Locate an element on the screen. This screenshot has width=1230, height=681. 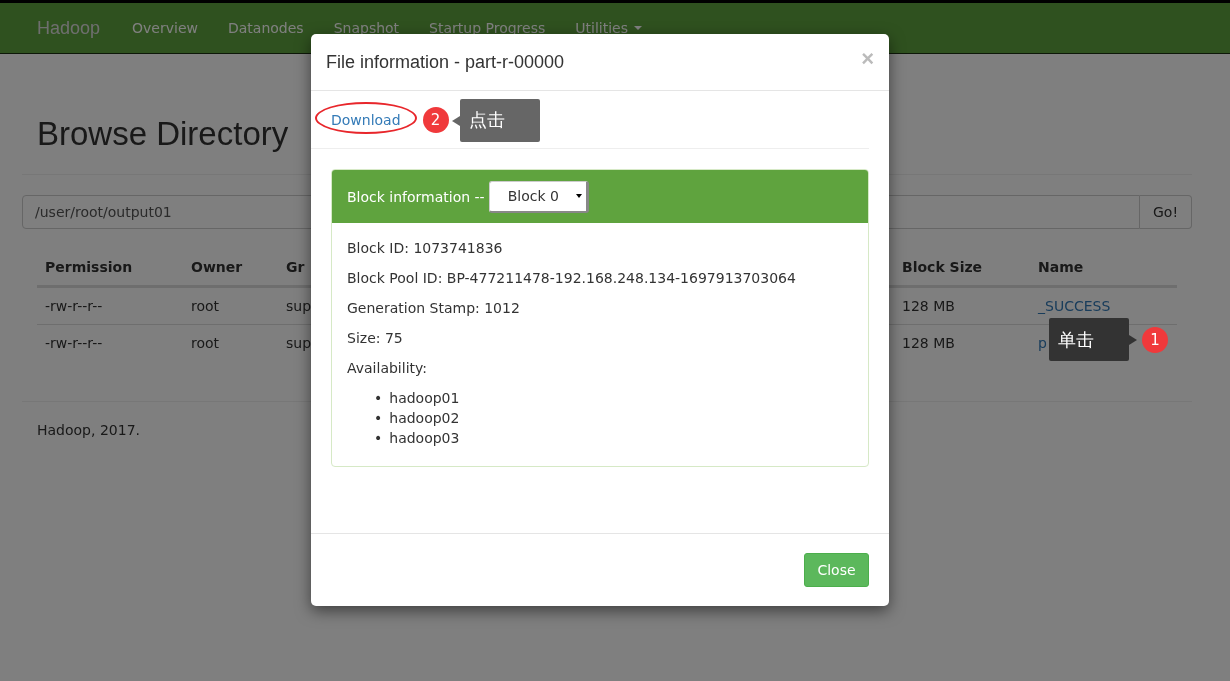
step-badge: 2 is located at coordinates (435, 120).